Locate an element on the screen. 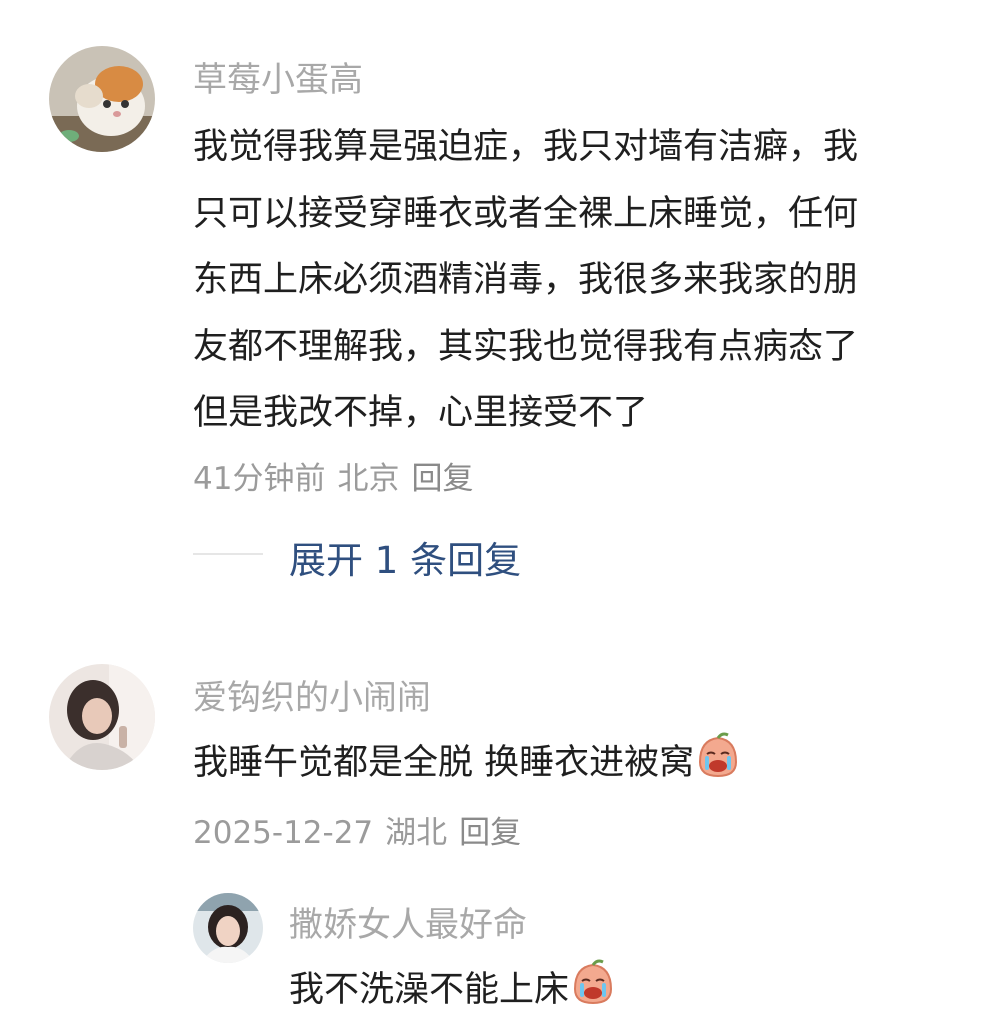  comment-meta: 2025-12-27 湖北 回复 is located at coordinates (363, 829).